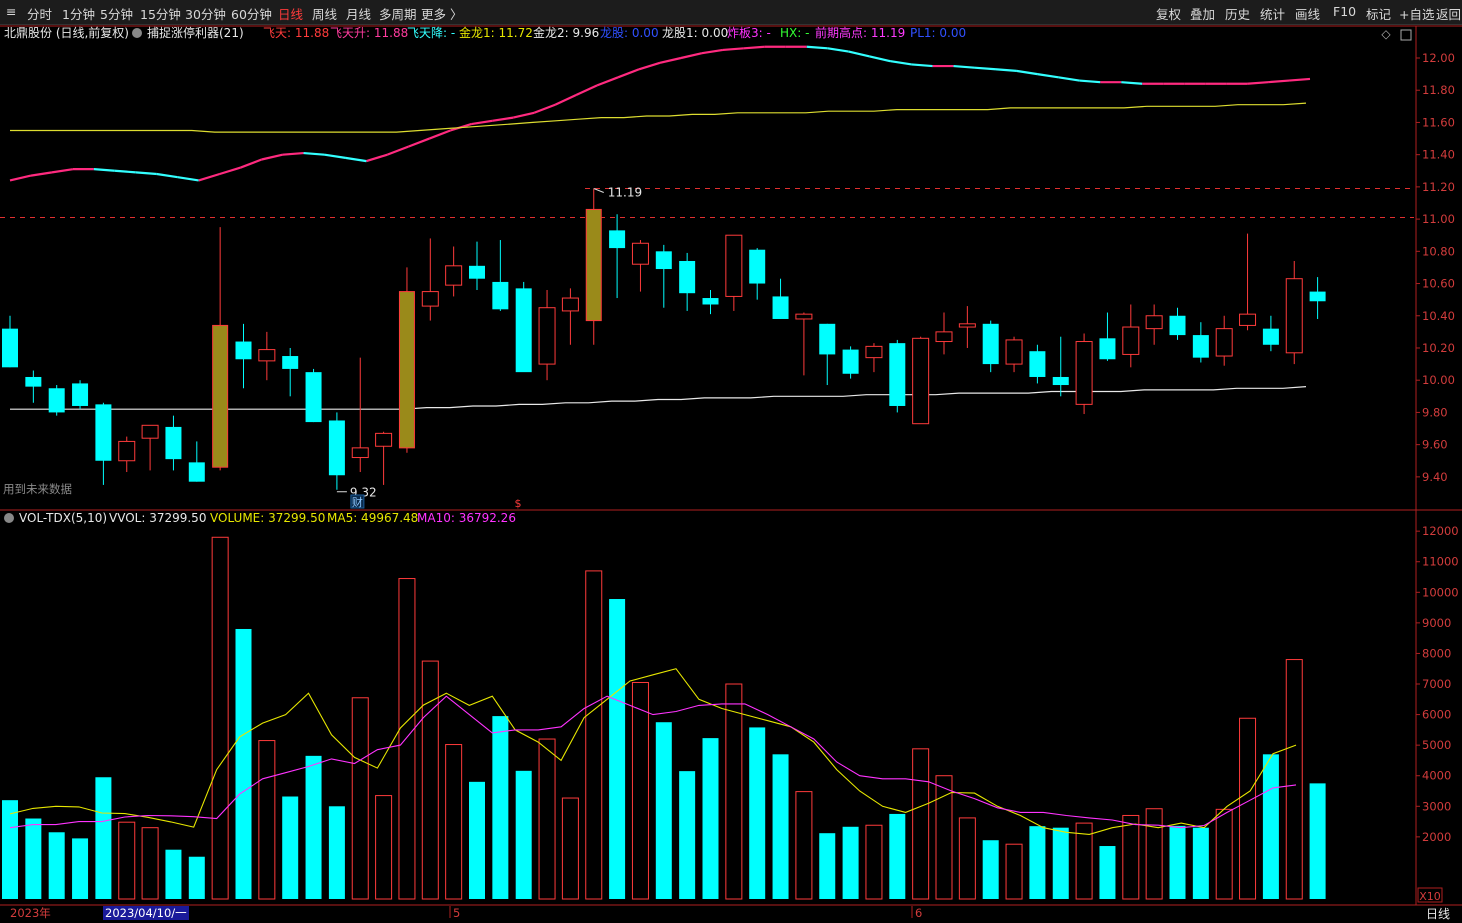  I want to click on price-tick-label: 11.80, so click(1438, 90).